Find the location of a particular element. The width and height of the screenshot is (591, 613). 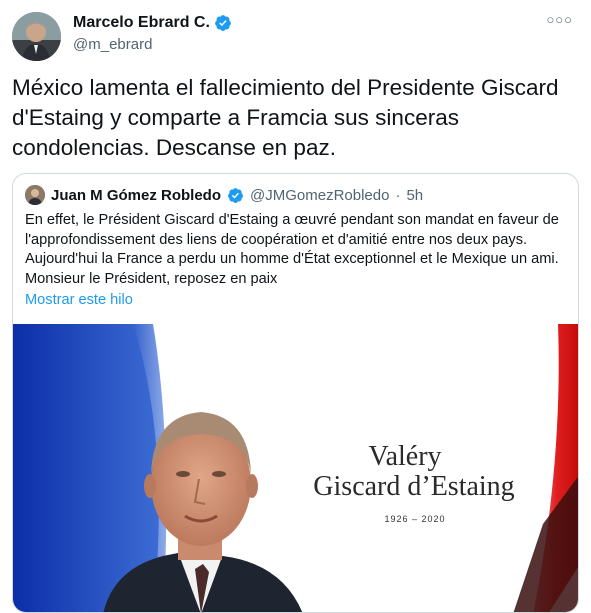

author-avatar is located at coordinates (36, 36).